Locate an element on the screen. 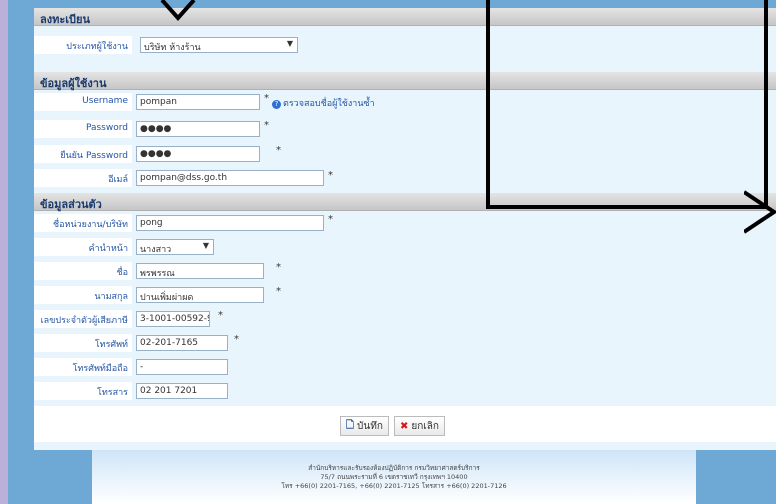  title-select: นางสาว ▼ is located at coordinates (175, 247).